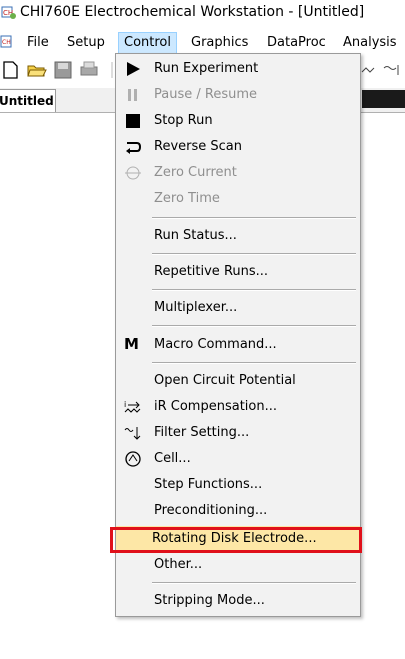  I want to click on print-icon, so click(89, 70).